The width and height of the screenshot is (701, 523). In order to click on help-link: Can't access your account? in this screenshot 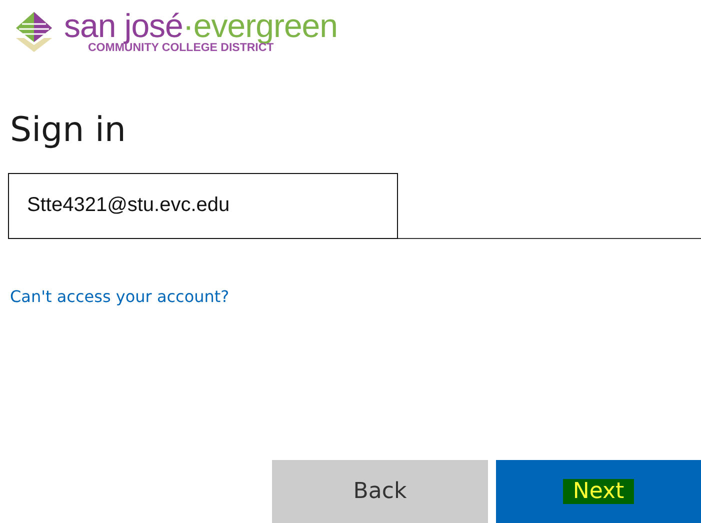, I will do `click(120, 296)`.